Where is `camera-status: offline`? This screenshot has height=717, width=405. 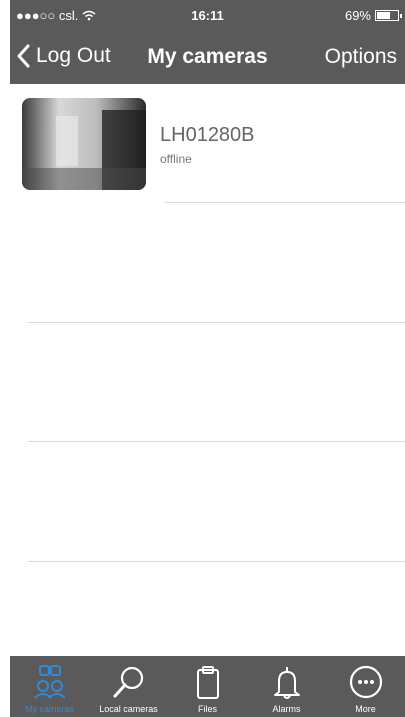 camera-status: offline is located at coordinates (176, 159).